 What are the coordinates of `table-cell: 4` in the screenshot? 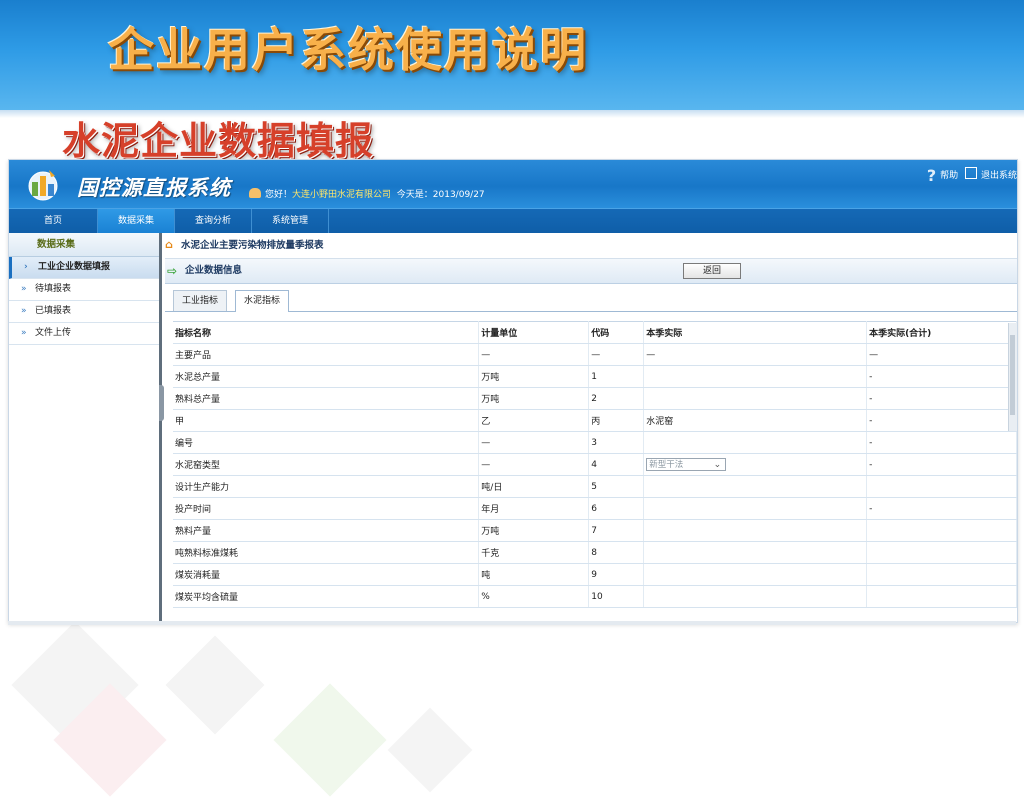 It's located at (616, 464).